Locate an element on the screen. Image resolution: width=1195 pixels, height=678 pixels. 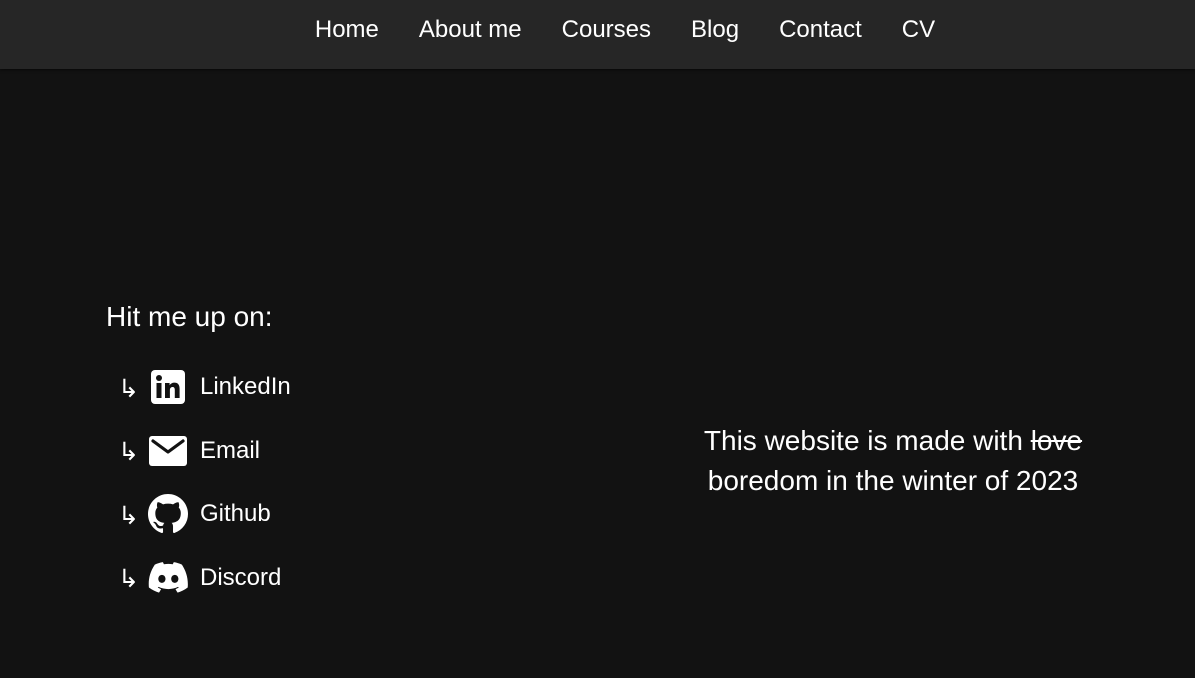
linkedin-icon is located at coordinates (168, 387).